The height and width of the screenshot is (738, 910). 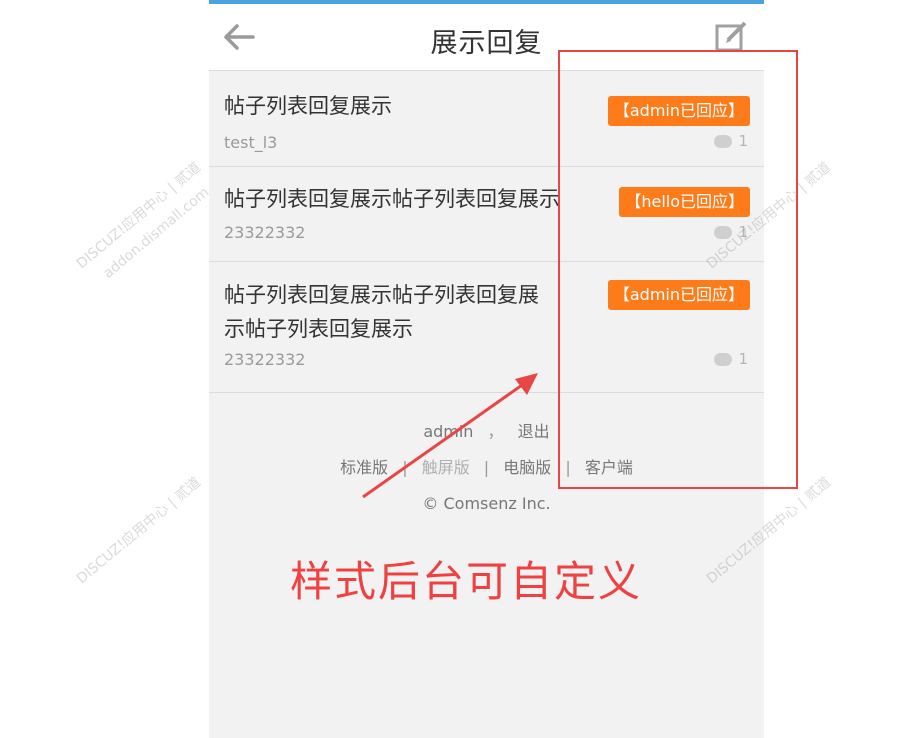 I want to click on compose-icon, so click(x=732, y=37).